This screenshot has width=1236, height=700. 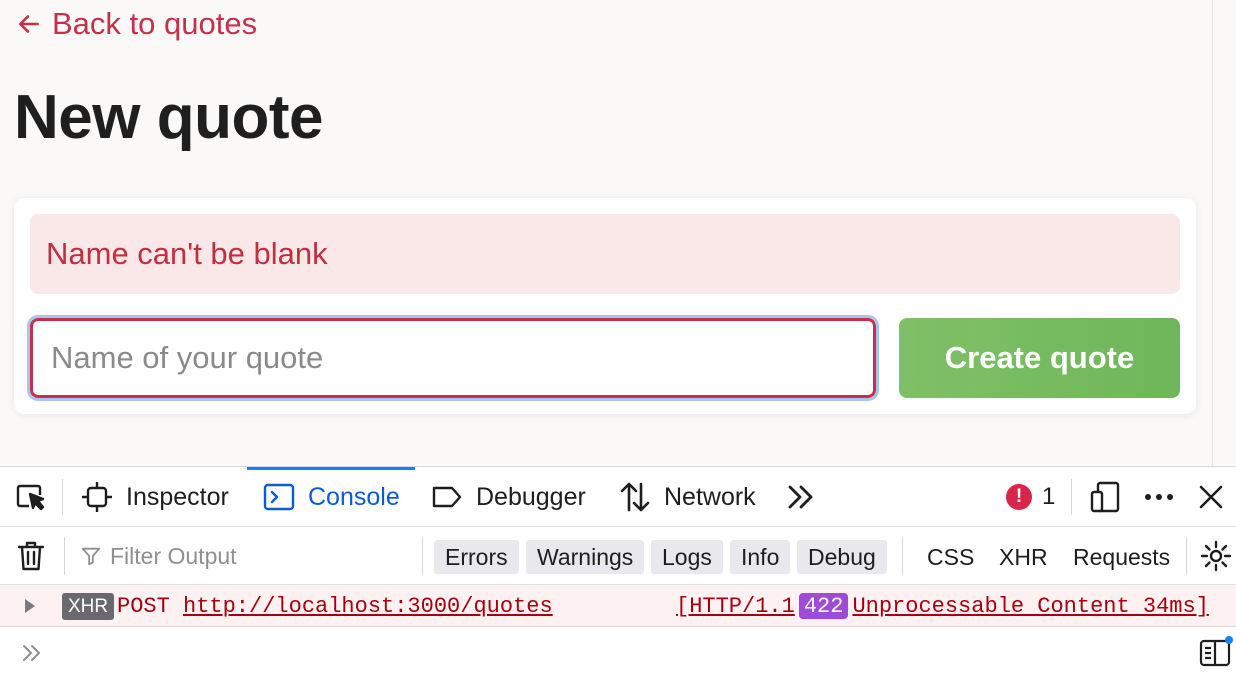 I want to click on filter-xhr: XHR, so click(x=1023, y=557).